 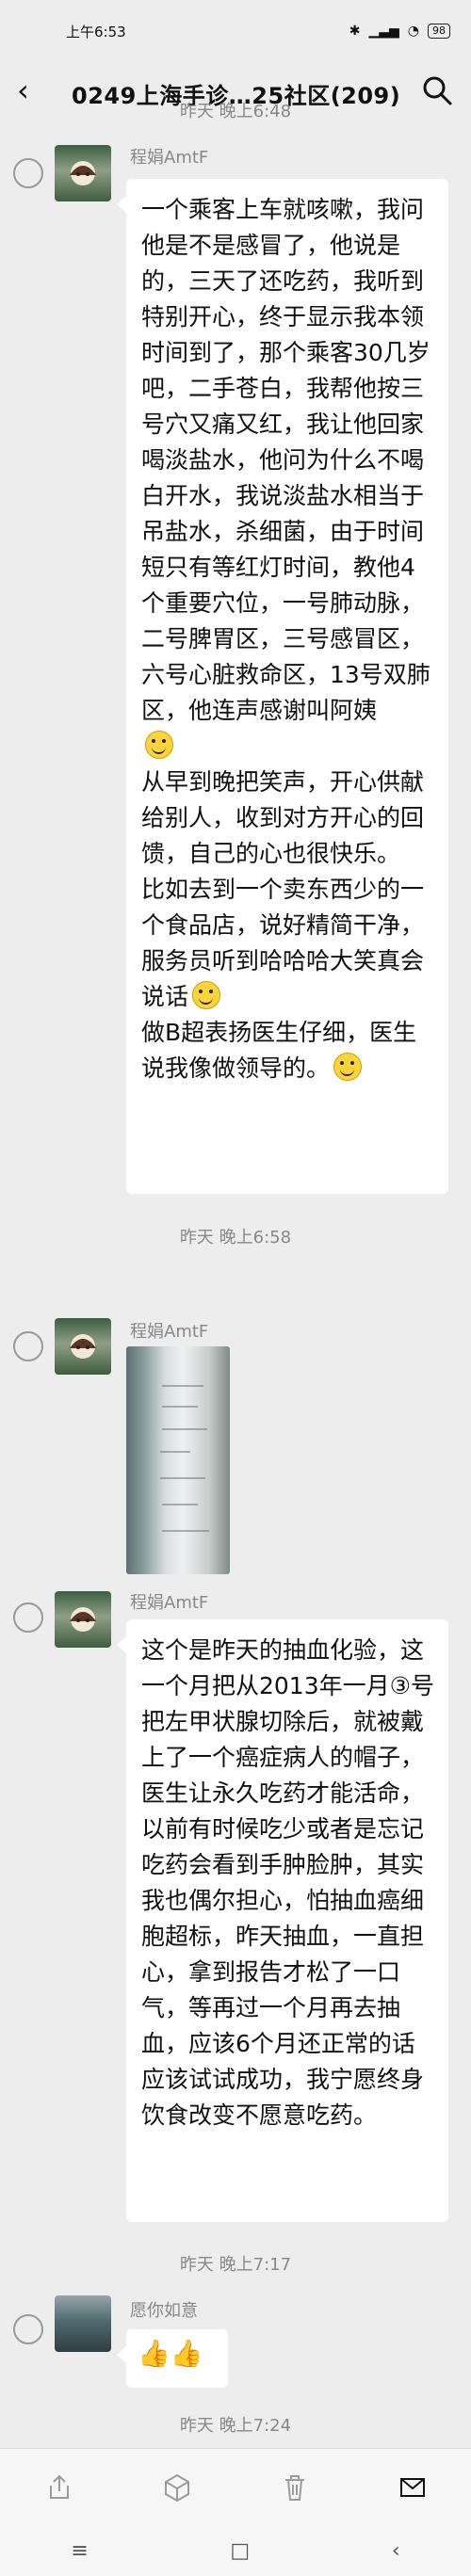 I want to click on message-text: 比如去到一个卖东西少的一个食品店，说好精简干净，服务员听到哈哈哈大笑真会说话, so click(x=283, y=943).